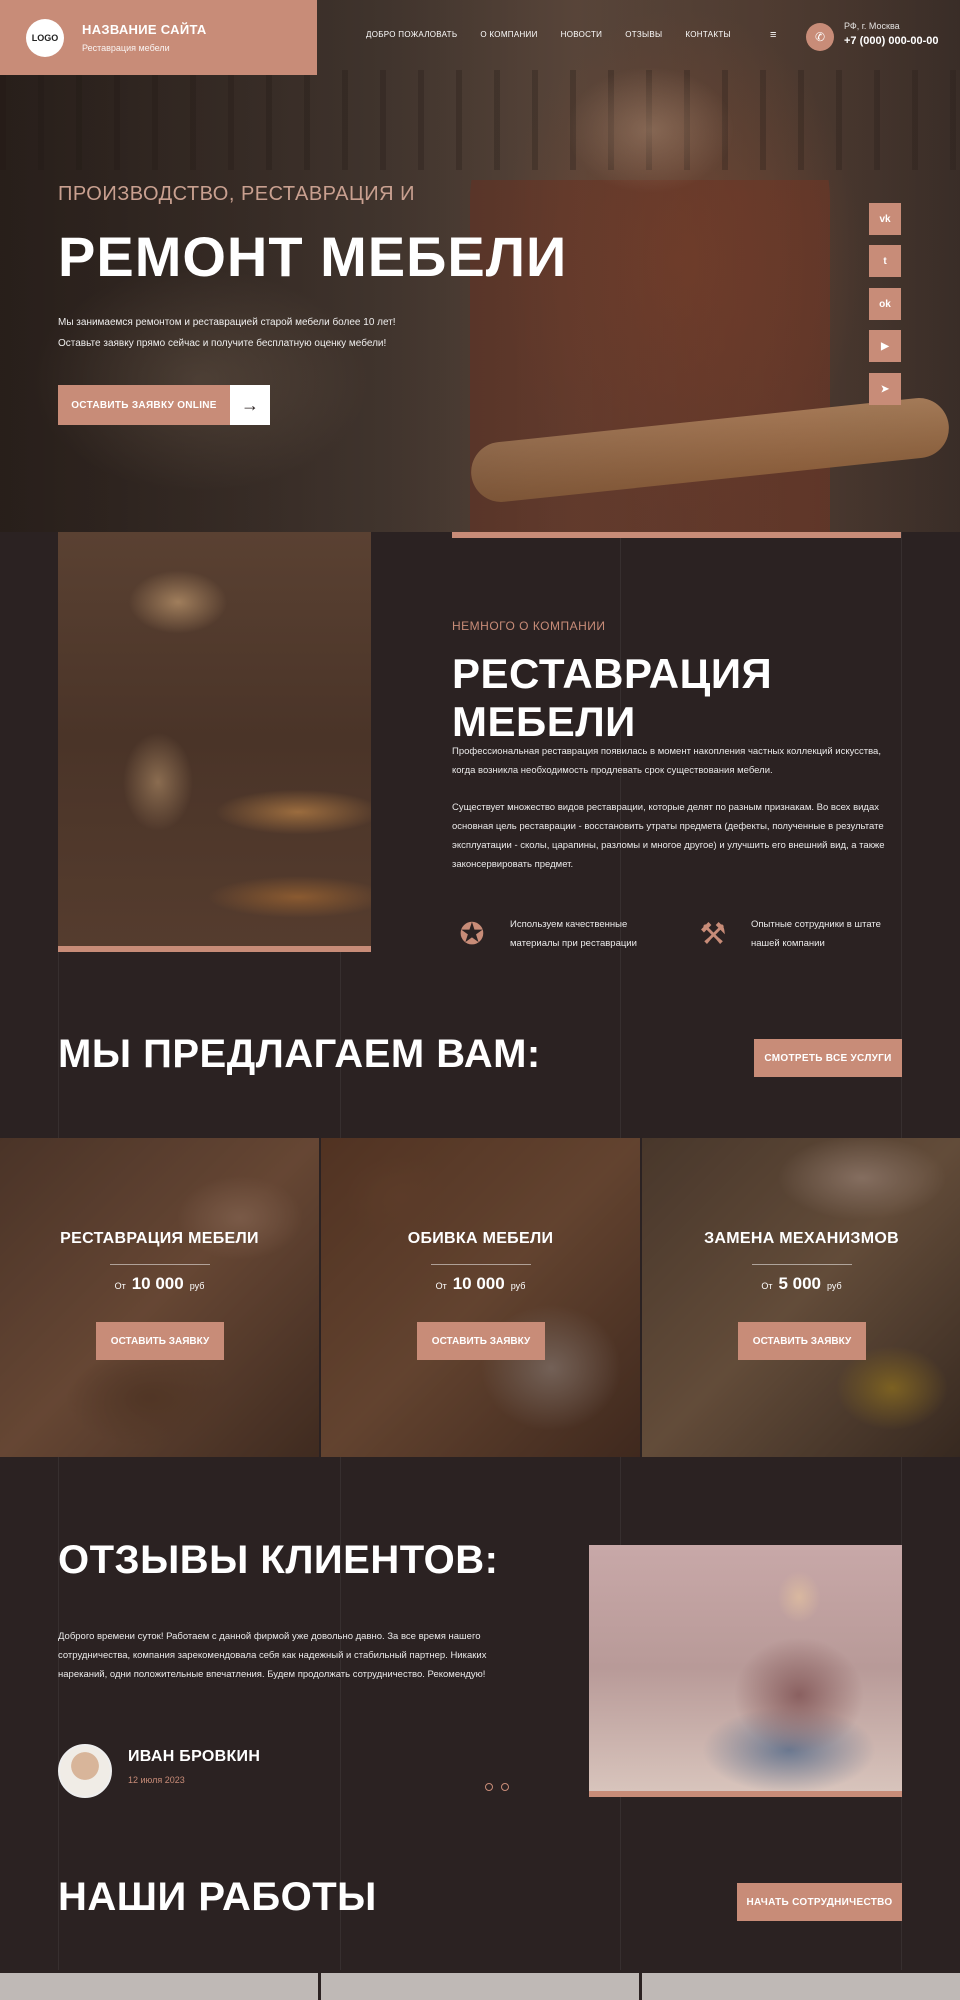 This screenshot has width=960, height=2000. I want to click on telegram-icon: ➤, so click(885, 389).